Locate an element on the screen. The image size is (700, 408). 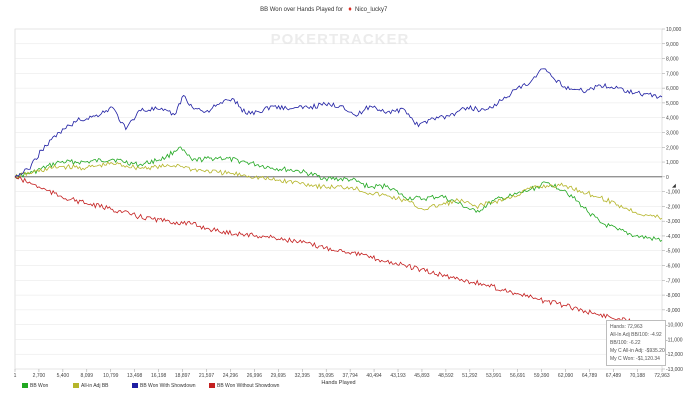
cursor-marker: ◢ is located at coordinates (674, 186).